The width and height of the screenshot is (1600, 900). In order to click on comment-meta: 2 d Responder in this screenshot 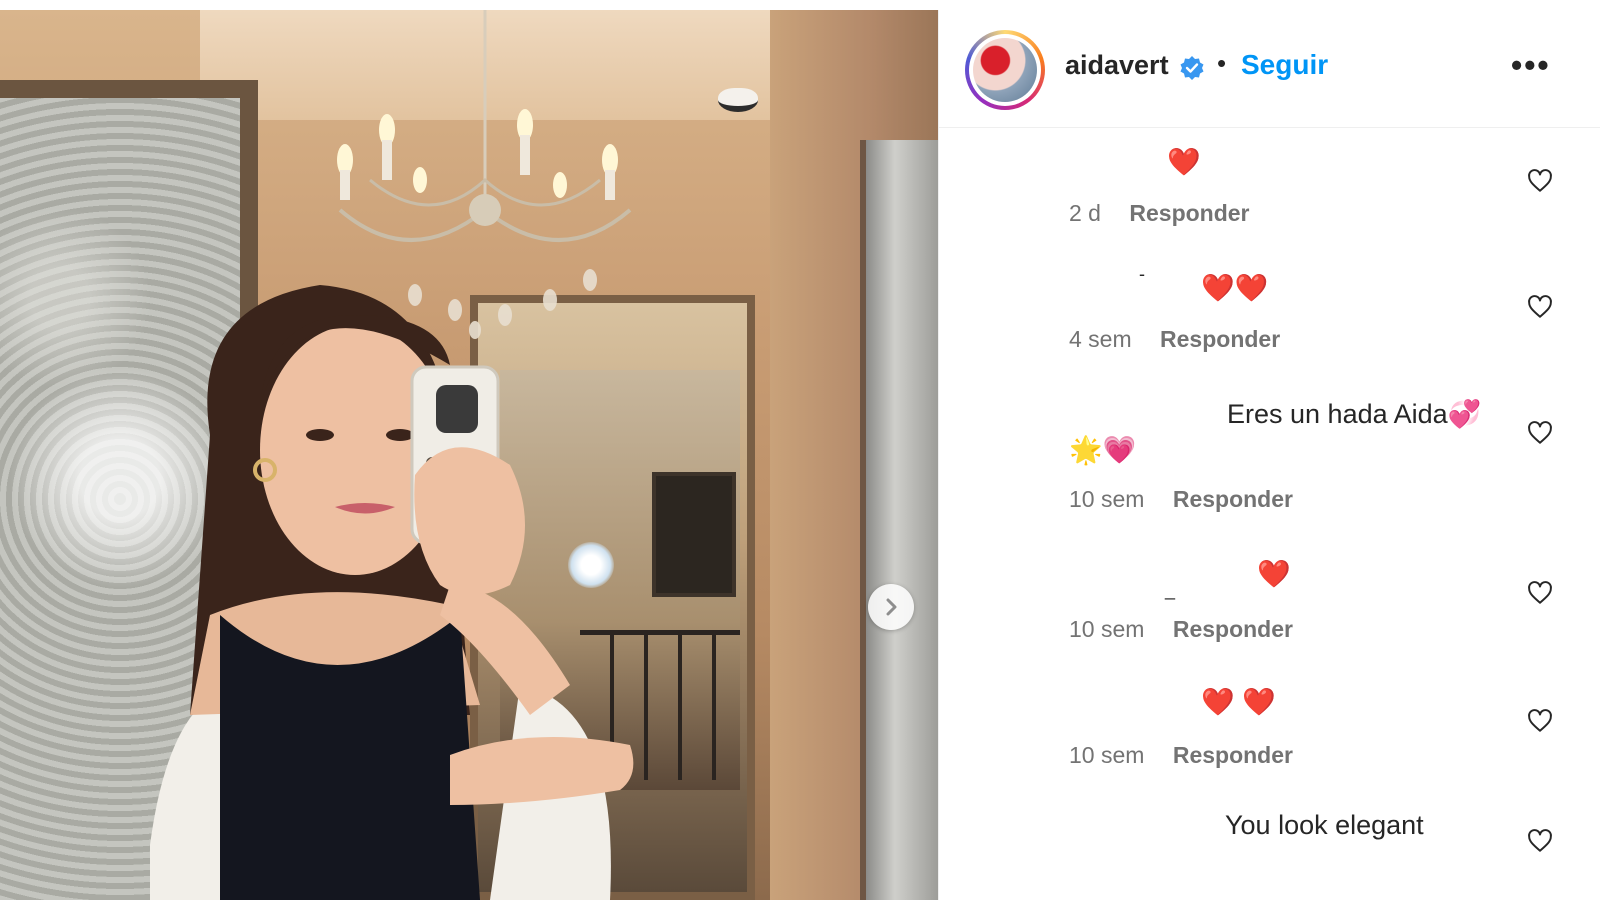, I will do `click(1159, 213)`.